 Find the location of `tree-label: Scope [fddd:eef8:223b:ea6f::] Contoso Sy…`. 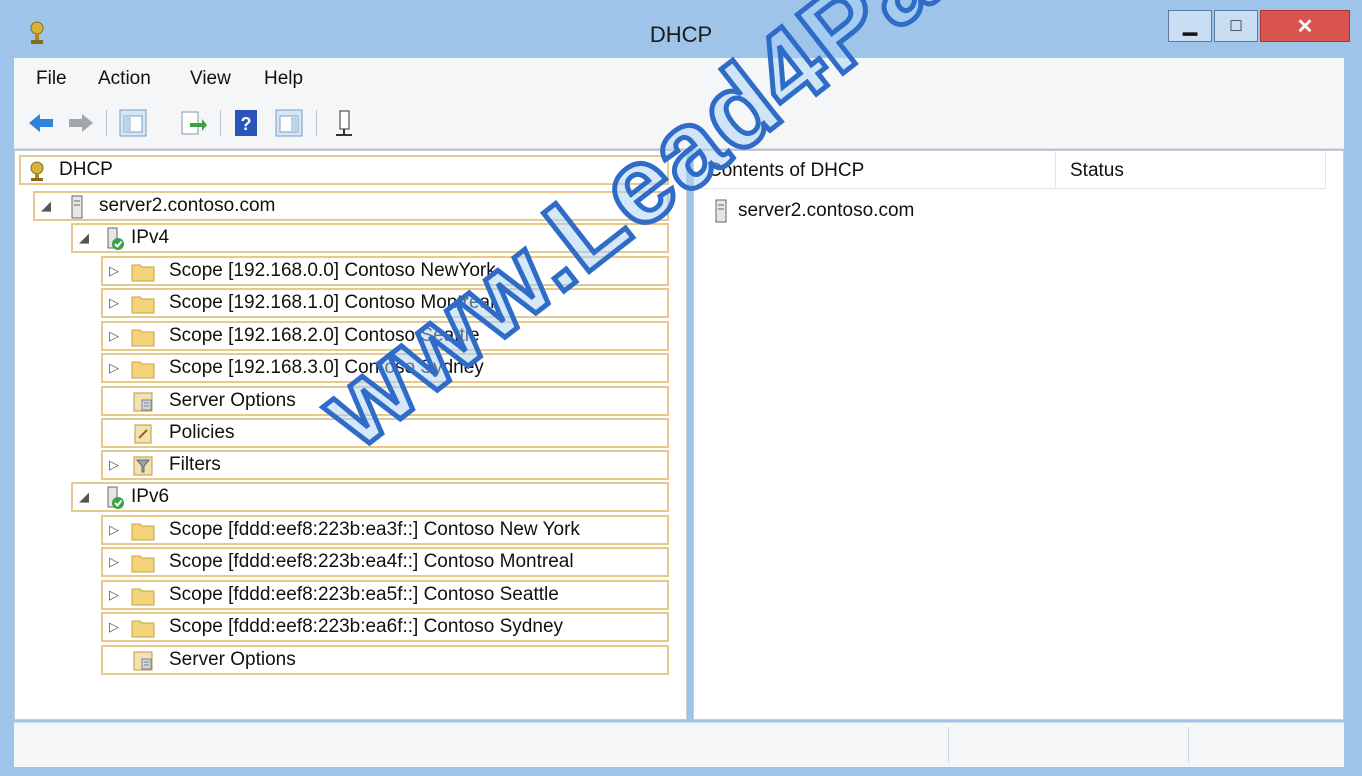

tree-label: Scope [fddd:eef8:223b:ea6f::] Contoso Sy… is located at coordinates (366, 626).